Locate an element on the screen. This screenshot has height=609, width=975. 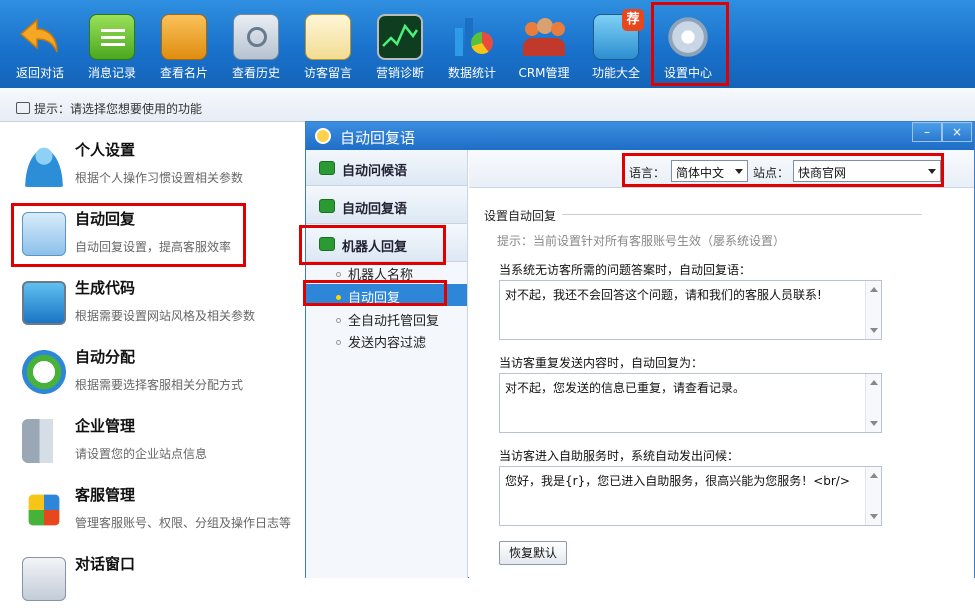
section-divider is located at coordinates (742, 214).